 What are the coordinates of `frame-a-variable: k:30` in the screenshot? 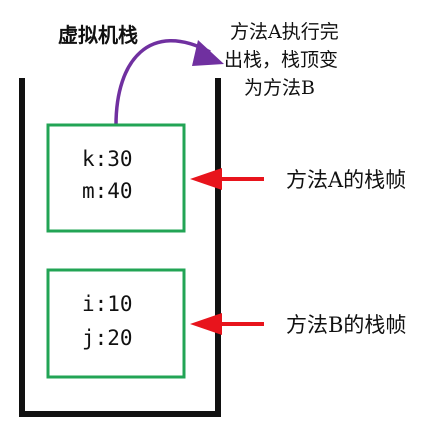 It's located at (107, 159).